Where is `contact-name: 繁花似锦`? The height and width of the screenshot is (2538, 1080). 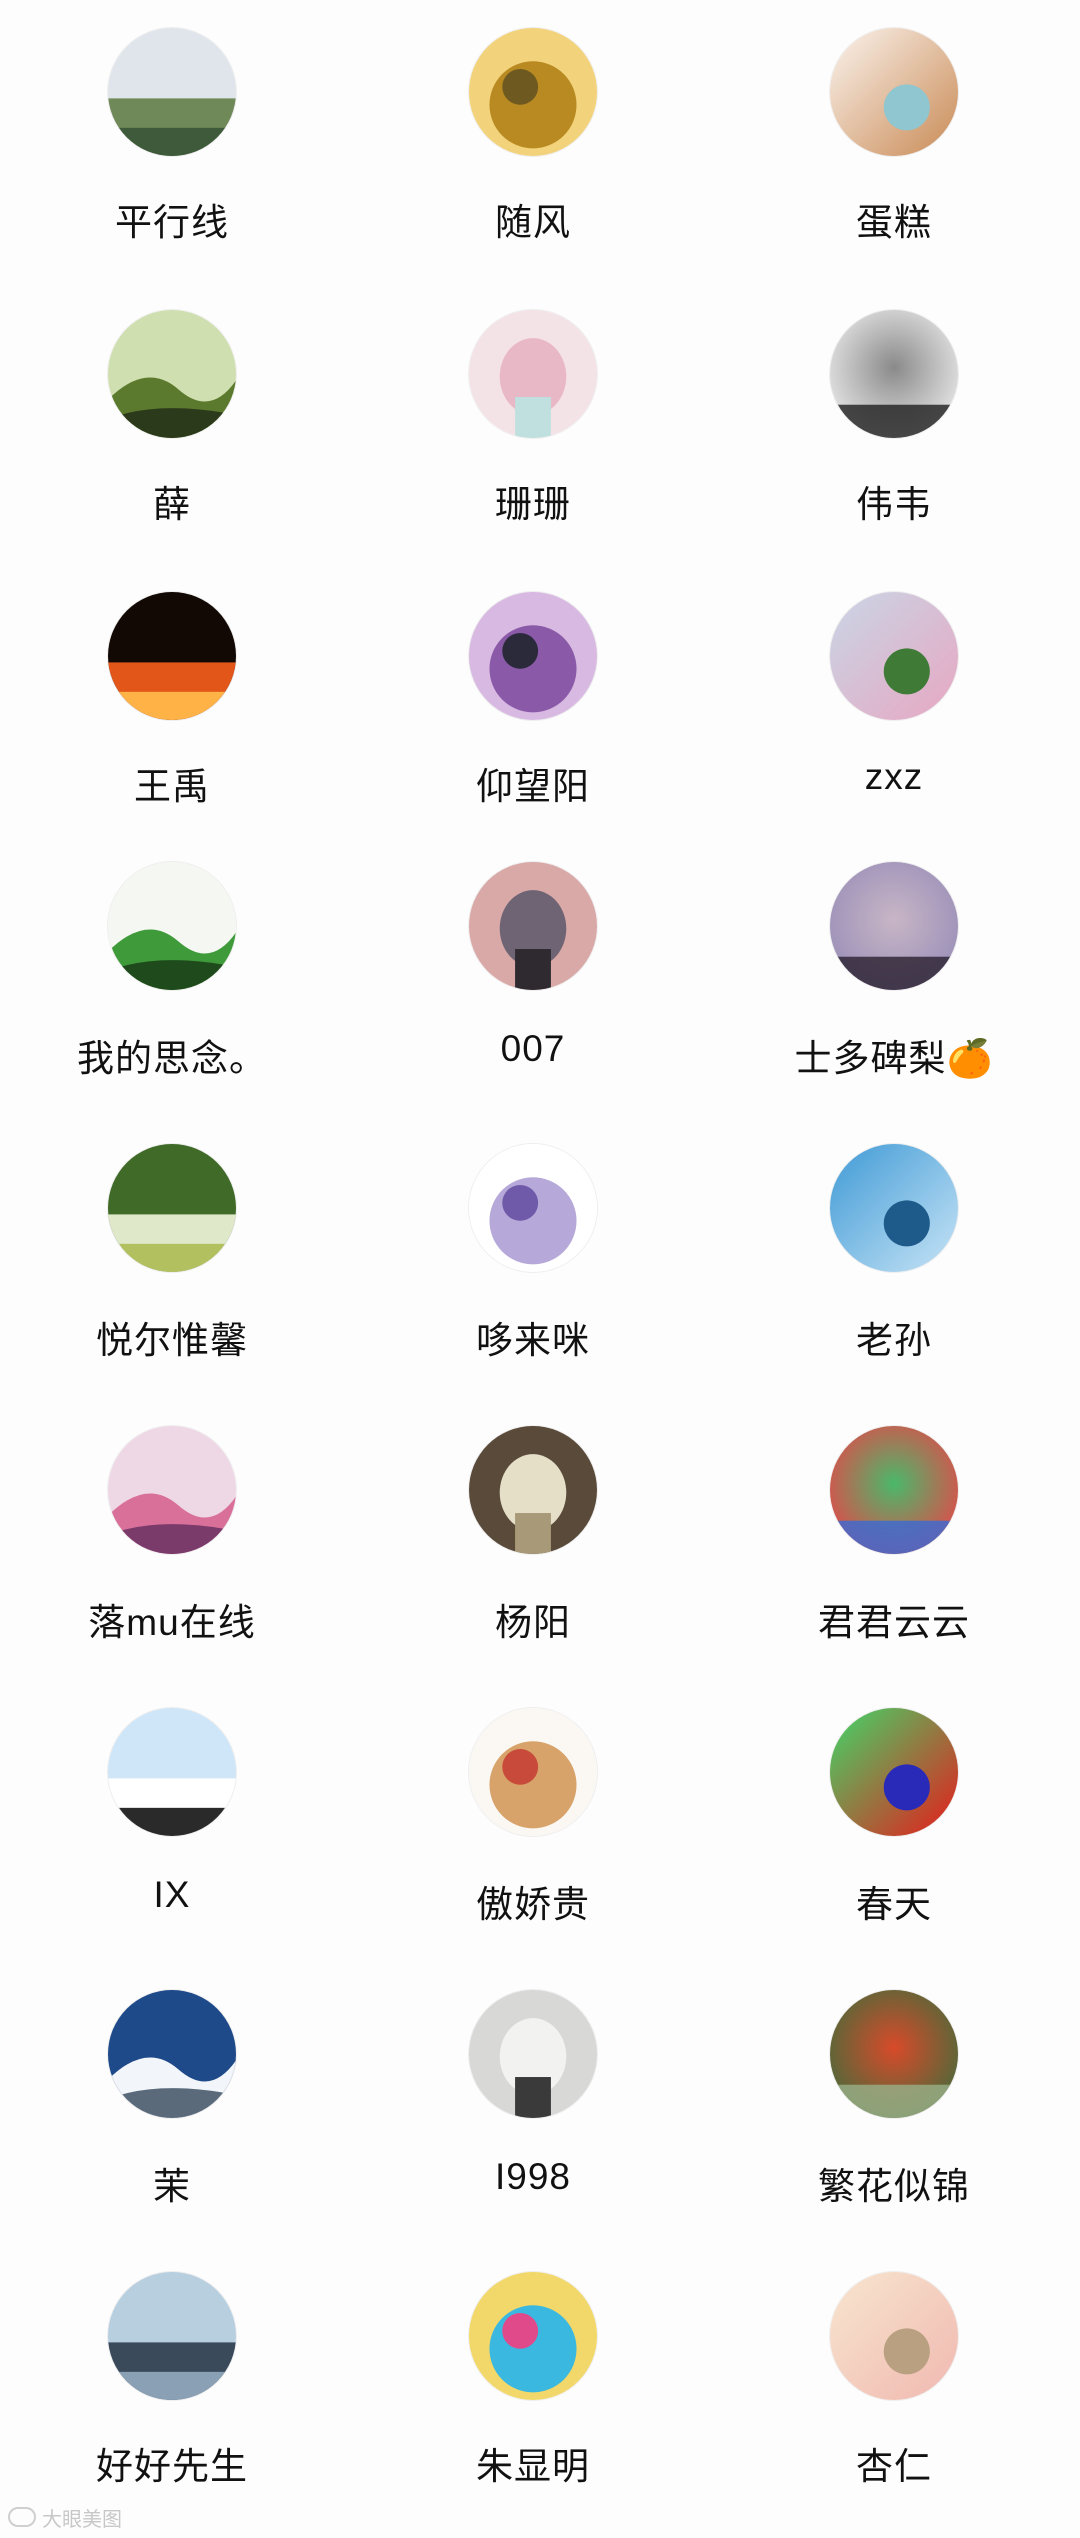
contact-name: 繁花似锦 is located at coordinates (894, 2183).